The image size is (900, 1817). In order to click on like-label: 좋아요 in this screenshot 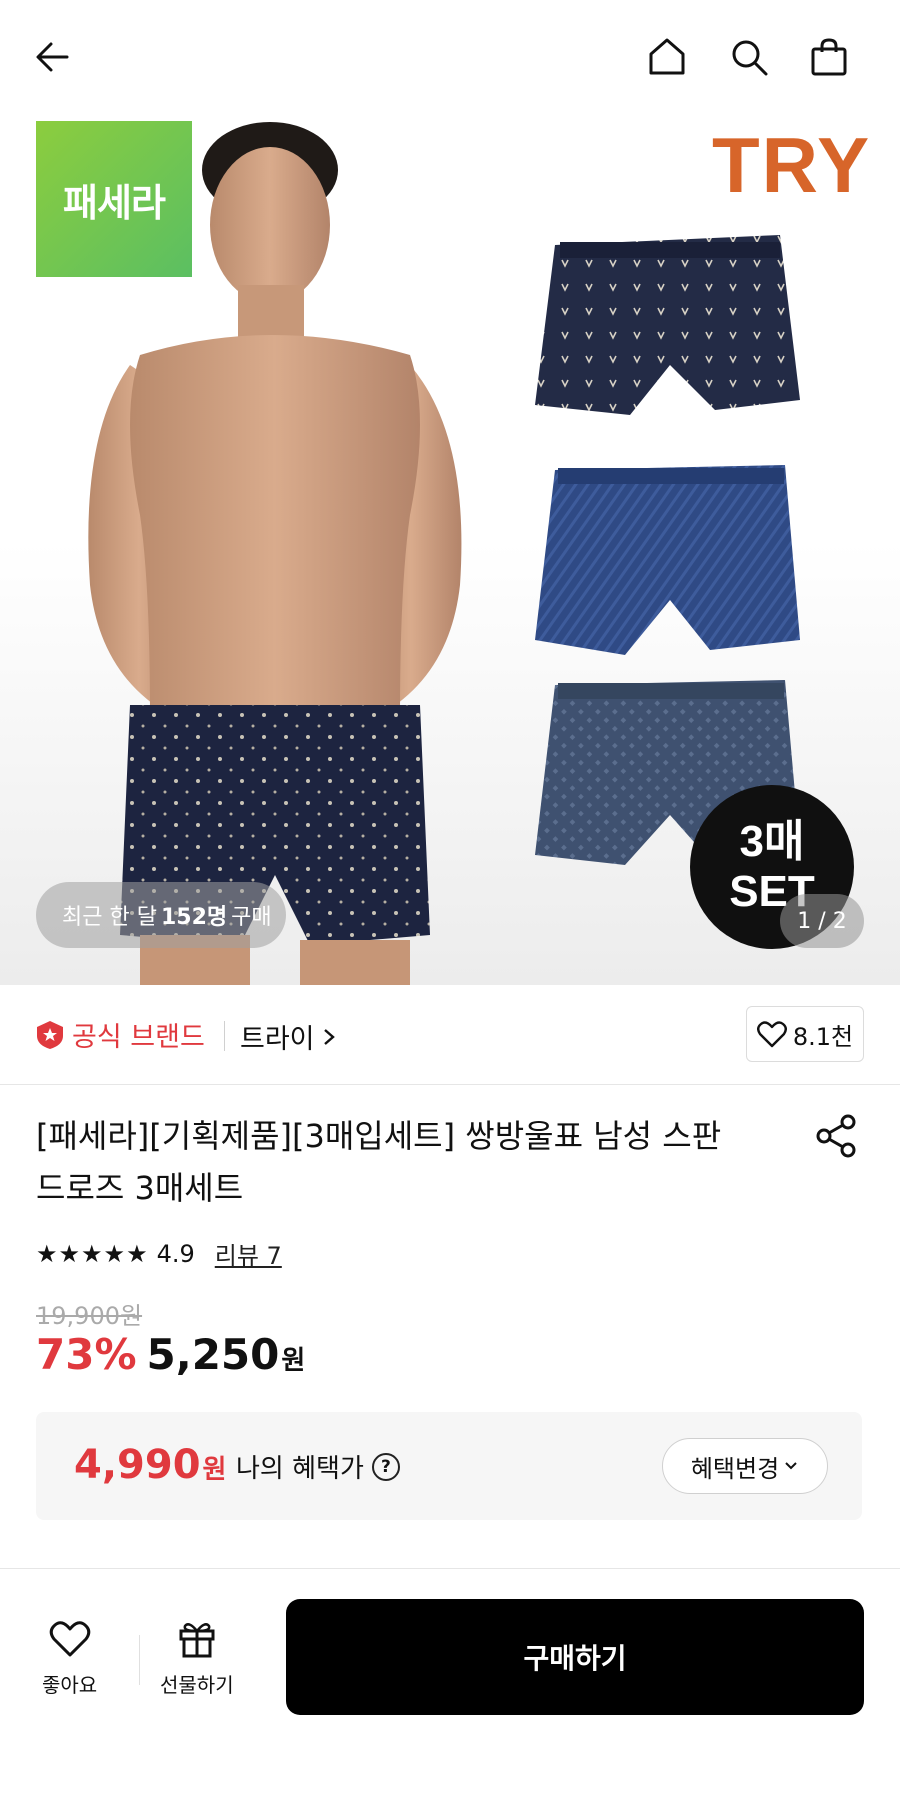, I will do `click(70, 1685)`.